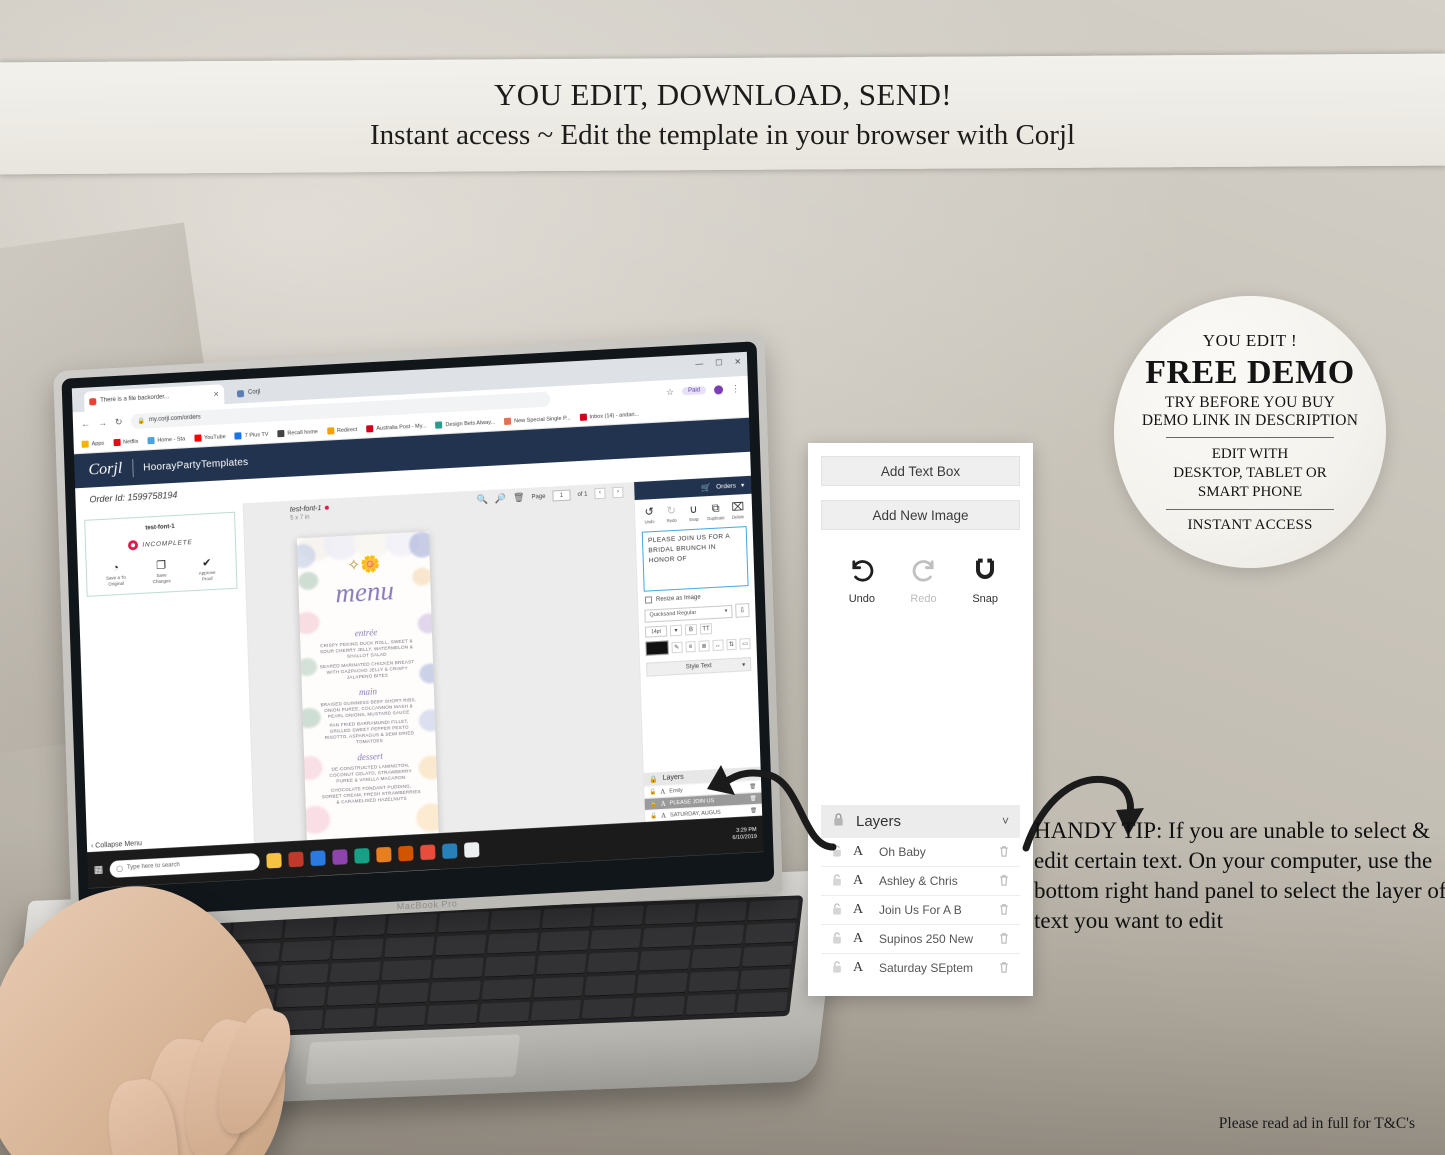  What do you see at coordinates (251, 435) in the screenshot?
I see `bookmark-item: 7 Plus TV` at bounding box center [251, 435].